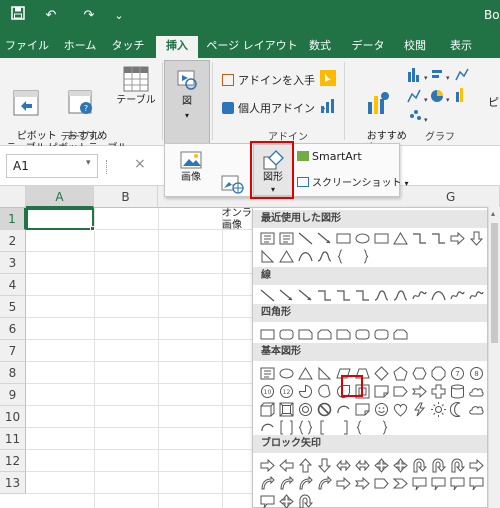 The width and height of the screenshot is (500, 508). Describe the element at coordinates (343, 427) in the screenshot. I see `bracketR-shape-icon` at that location.